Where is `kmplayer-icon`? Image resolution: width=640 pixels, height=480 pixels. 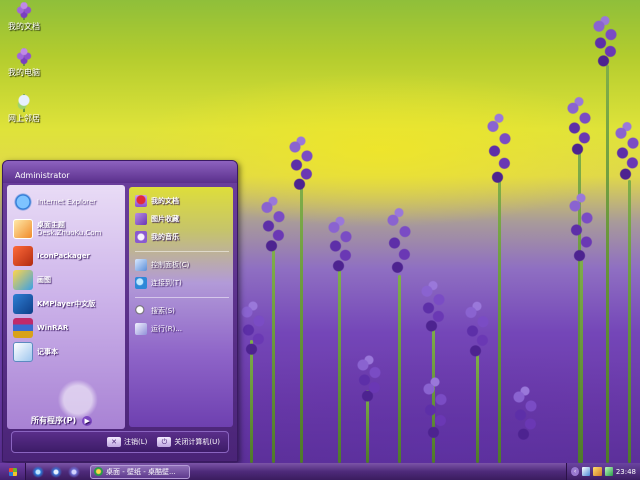 kmplayer-icon is located at coordinates (23, 304).